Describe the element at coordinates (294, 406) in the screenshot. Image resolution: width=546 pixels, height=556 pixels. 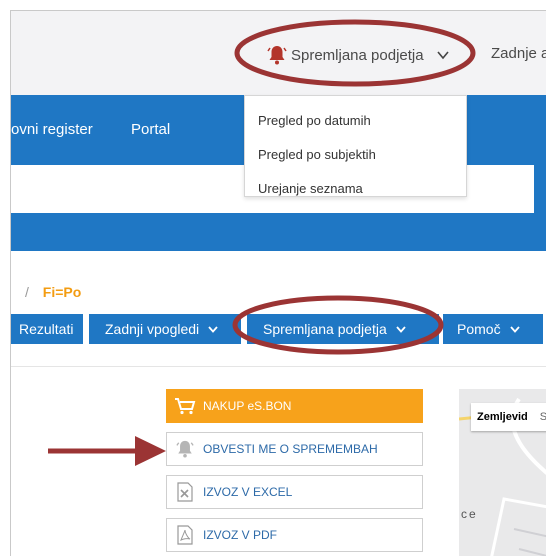
I see `buy-button: NAKUP eS.BON` at that location.